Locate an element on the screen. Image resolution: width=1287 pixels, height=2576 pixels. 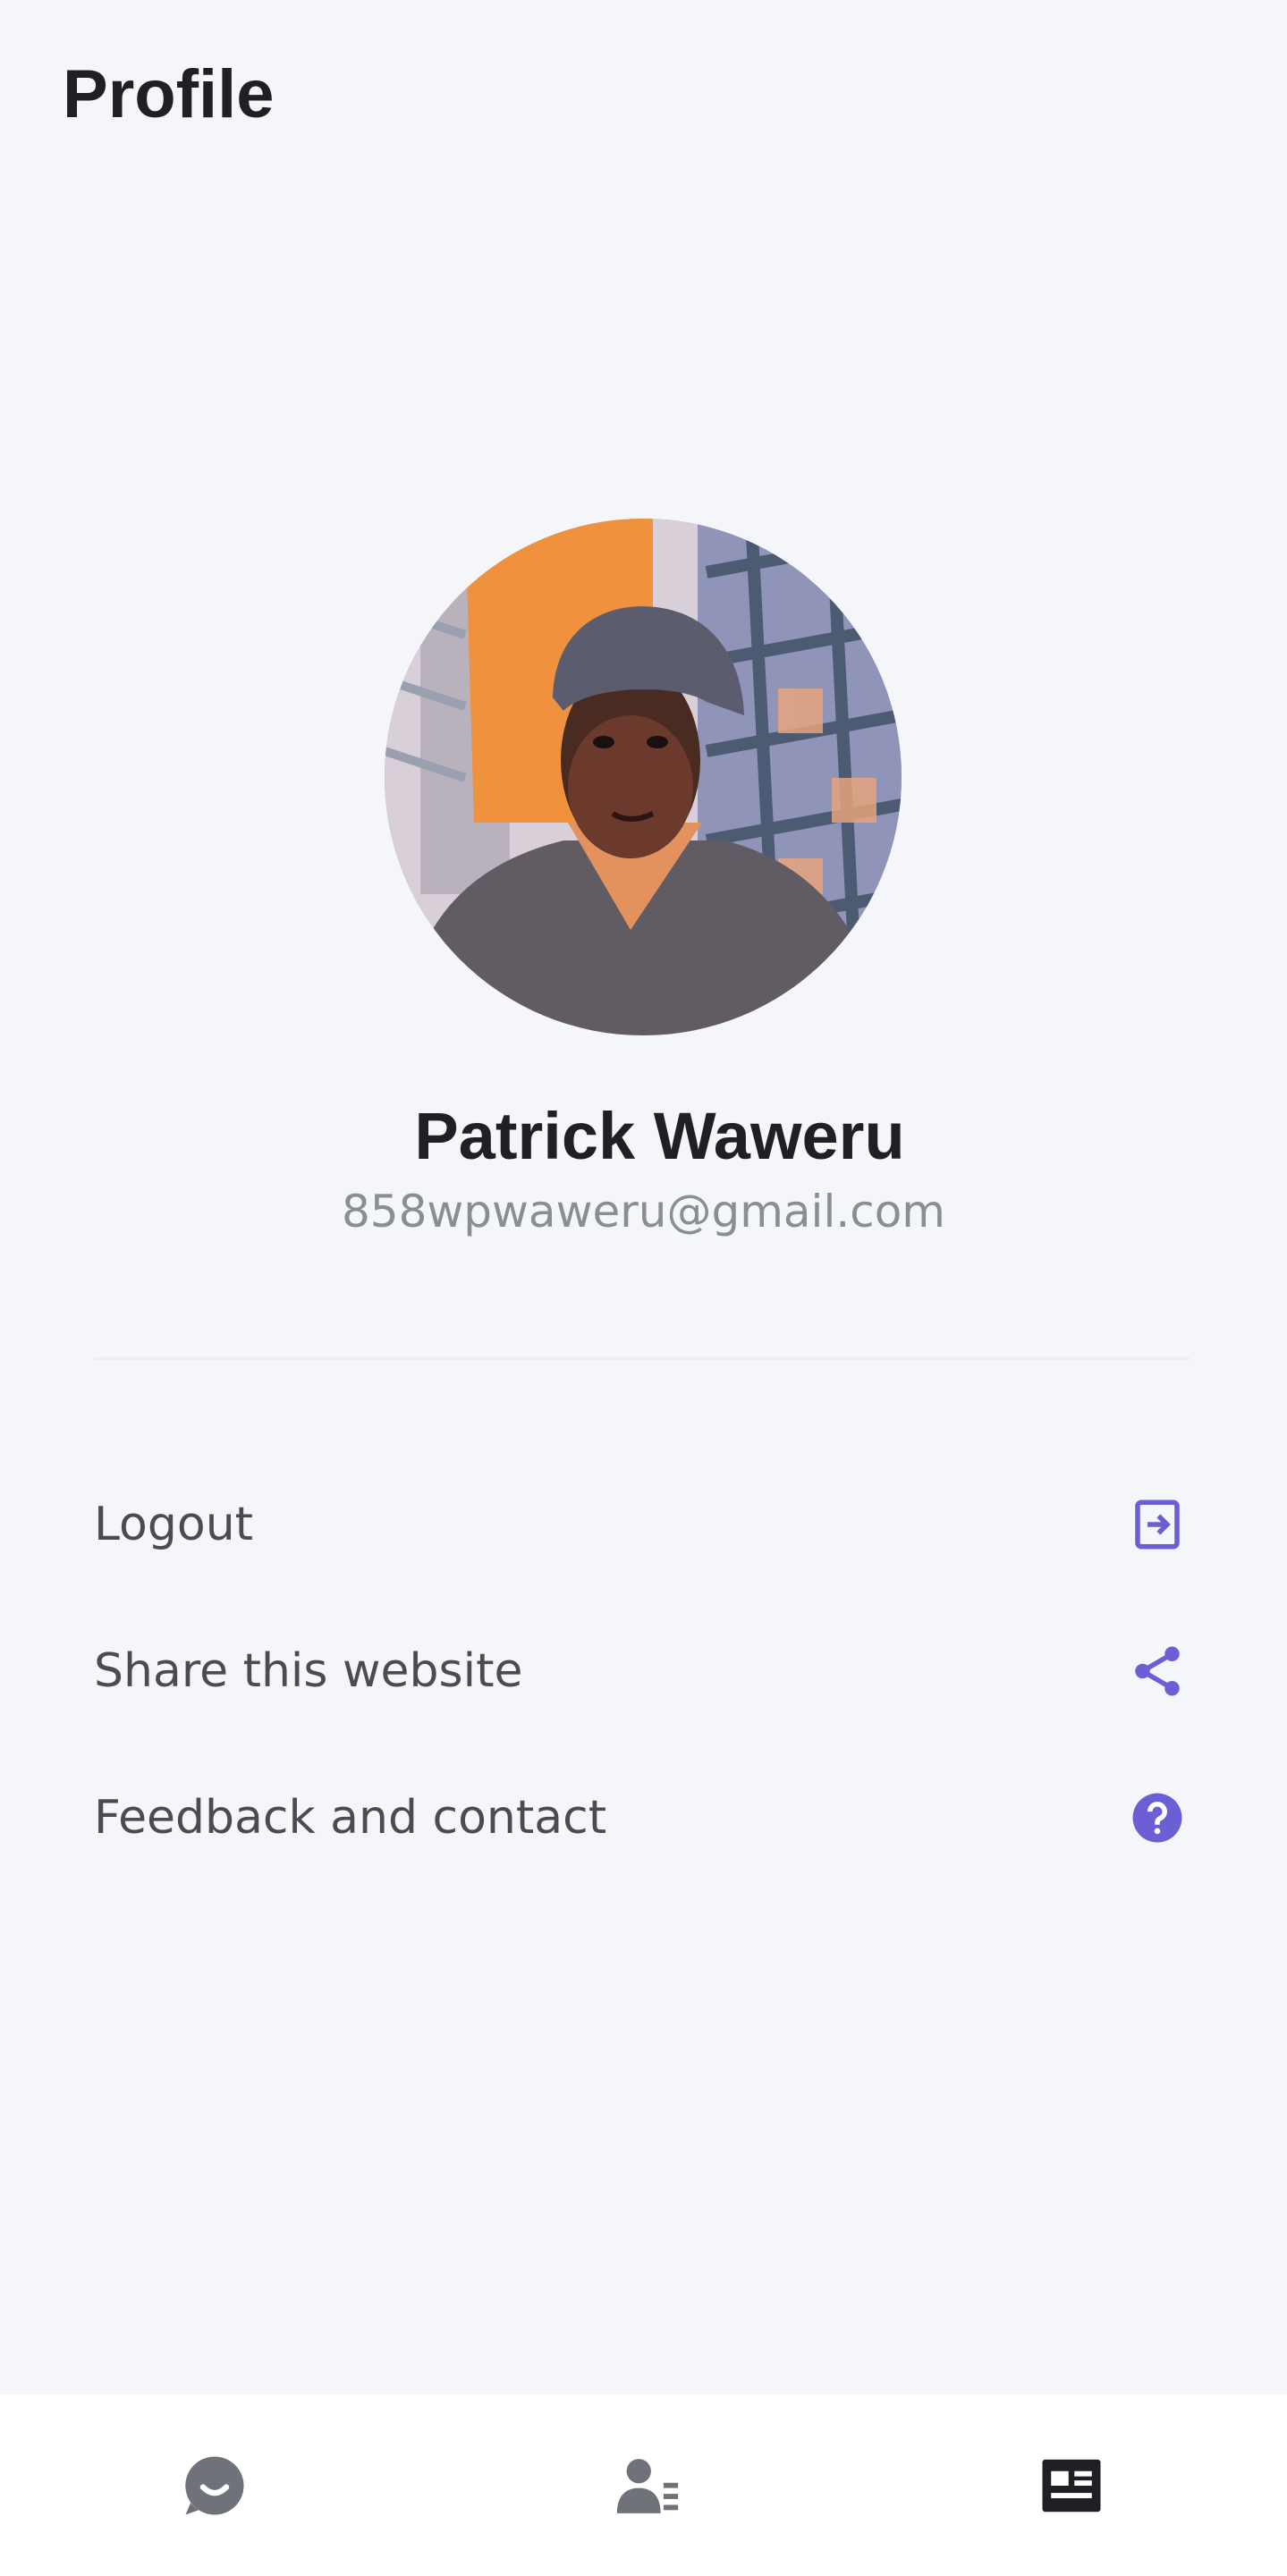
share-icon is located at coordinates (1157, 1671).